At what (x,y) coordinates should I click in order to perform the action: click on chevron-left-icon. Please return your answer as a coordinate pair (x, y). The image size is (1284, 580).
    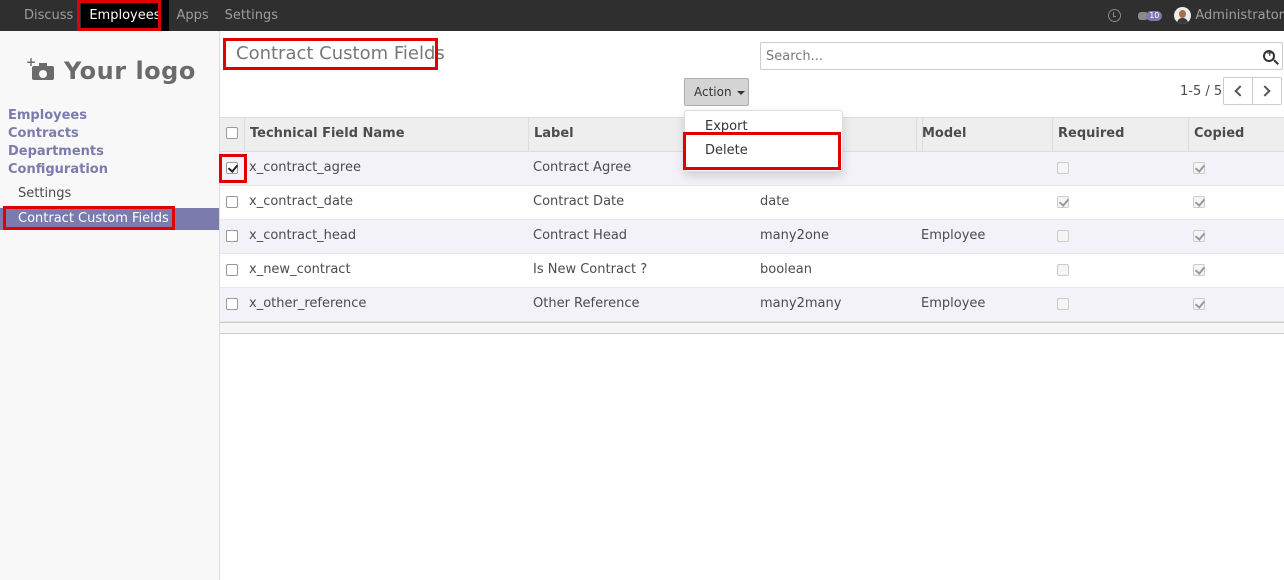
    Looking at the image, I should click on (1240, 91).